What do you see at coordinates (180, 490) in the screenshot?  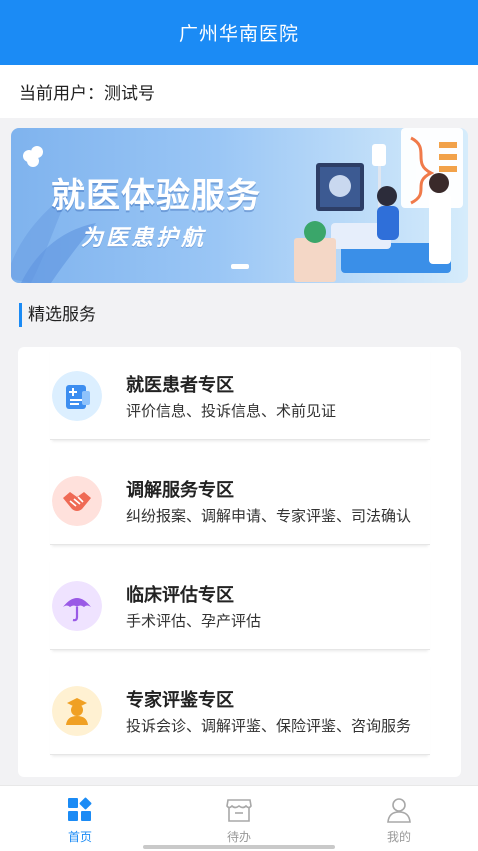 I see `service-name: 调解服务专区` at bounding box center [180, 490].